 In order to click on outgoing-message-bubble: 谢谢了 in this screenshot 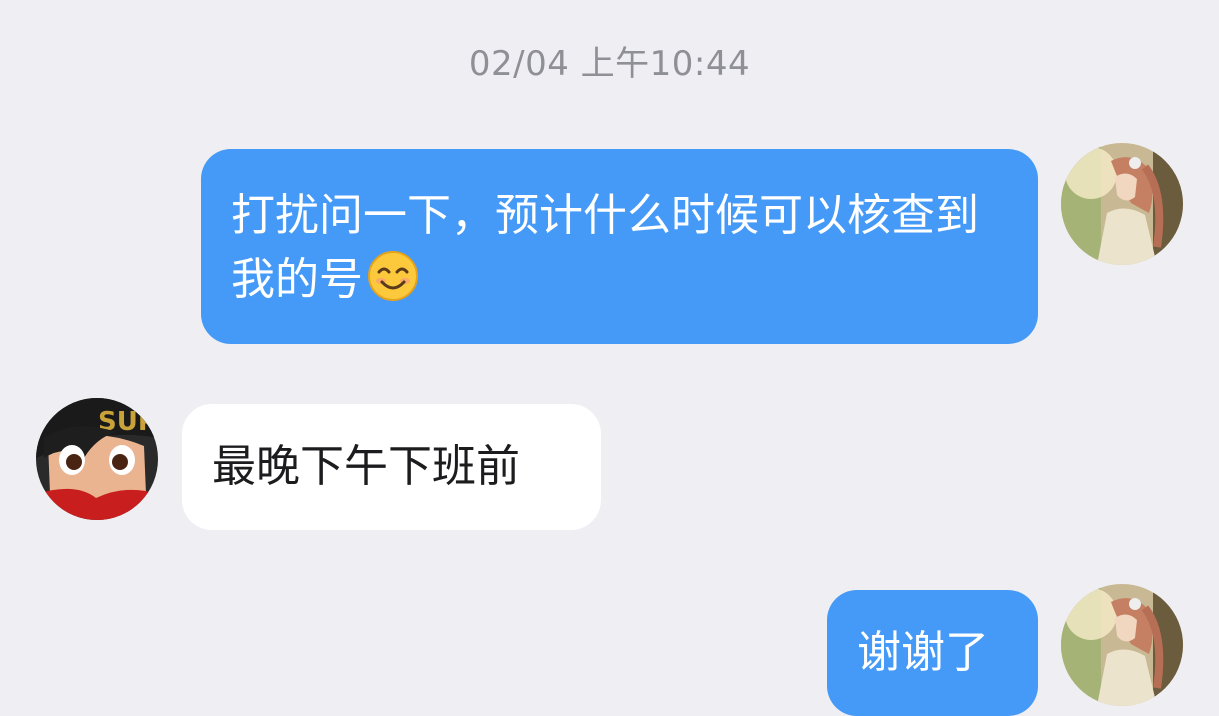, I will do `click(932, 653)`.